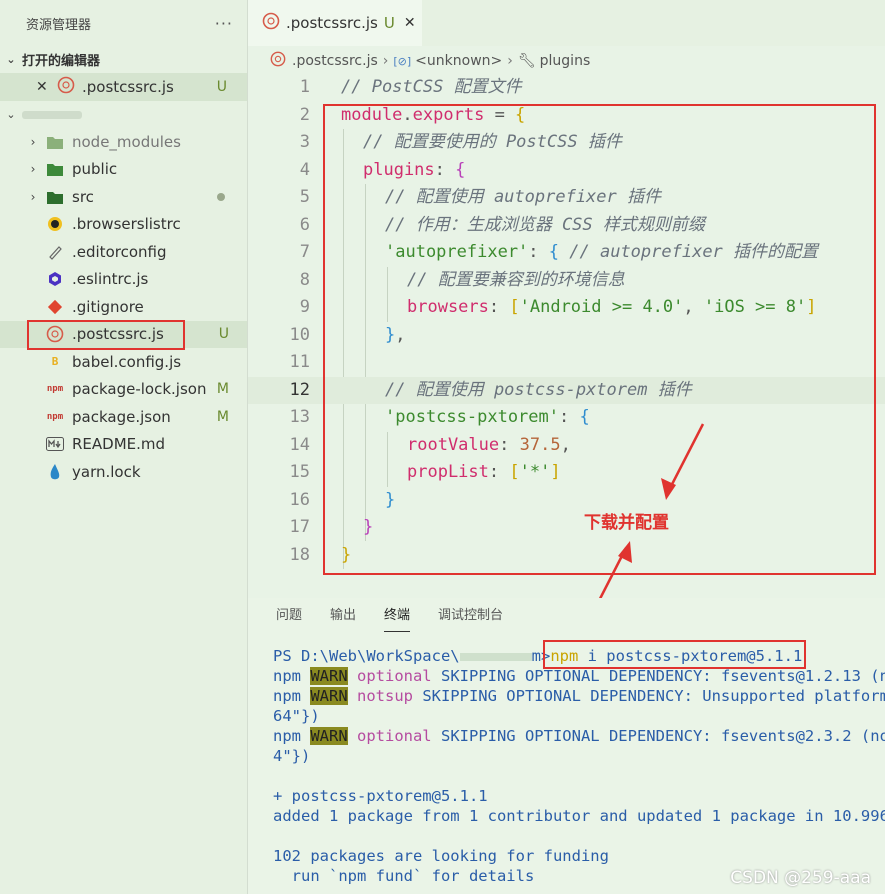 Image resolution: width=885 pixels, height=894 pixels. What do you see at coordinates (299, 362) in the screenshot?
I see `code-line: 11` at bounding box center [299, 362].